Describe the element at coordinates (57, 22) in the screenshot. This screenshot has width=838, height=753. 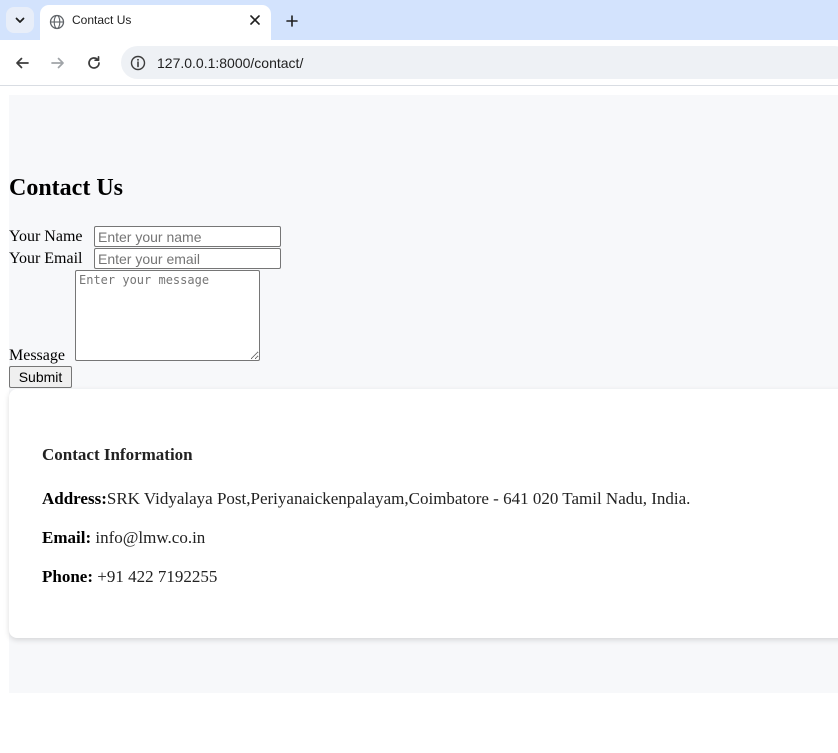
I see `globe-icon` at that location.